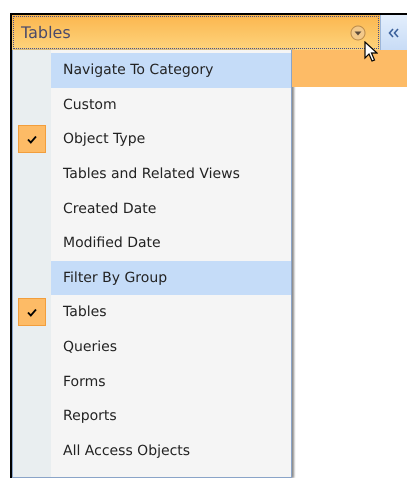 This screenshot has height=478, width=407. Describe the element at coordinates (358, 32) in the screenshot. I see `dropdown-icon` at that location.